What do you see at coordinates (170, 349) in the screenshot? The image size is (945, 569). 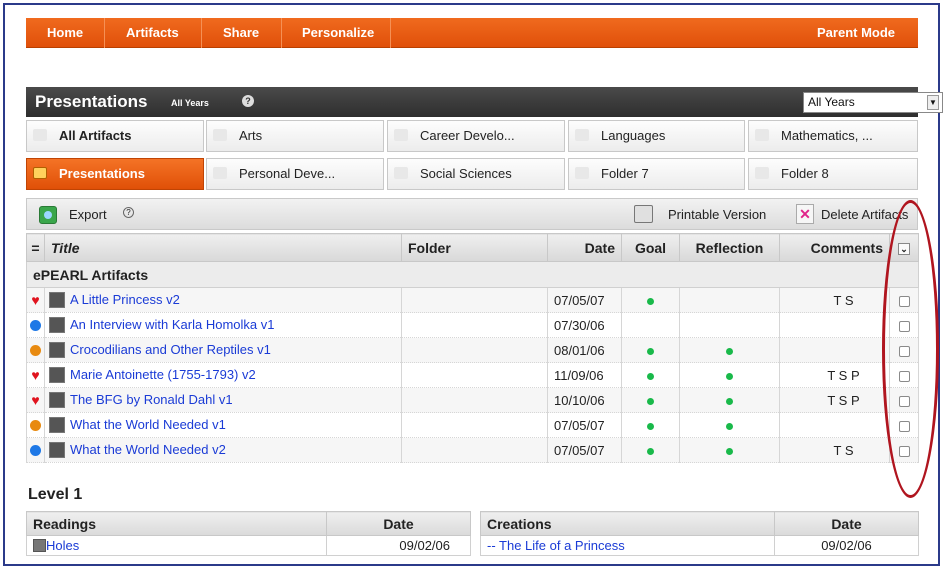 I see `artifact-link: Crocodilians and Other Reptiles v1` at bounding box center [170, 349].